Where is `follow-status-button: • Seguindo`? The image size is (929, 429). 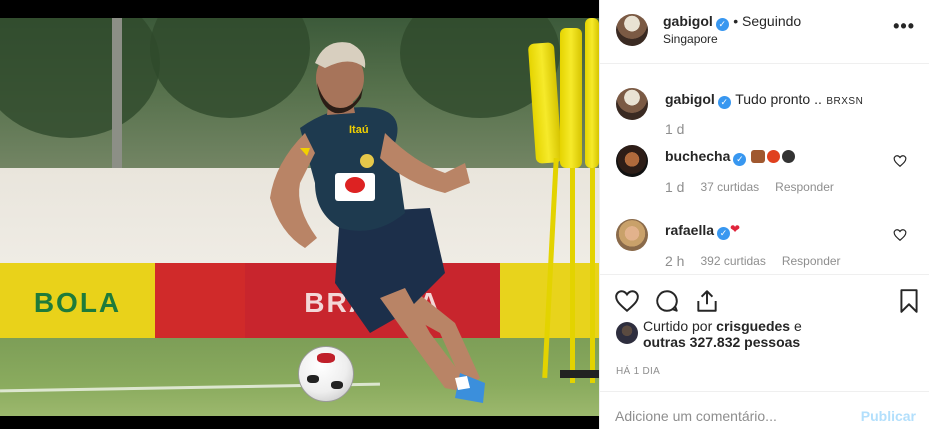
follow-status-button: • Seguindo is located at coordinates (767, 21).